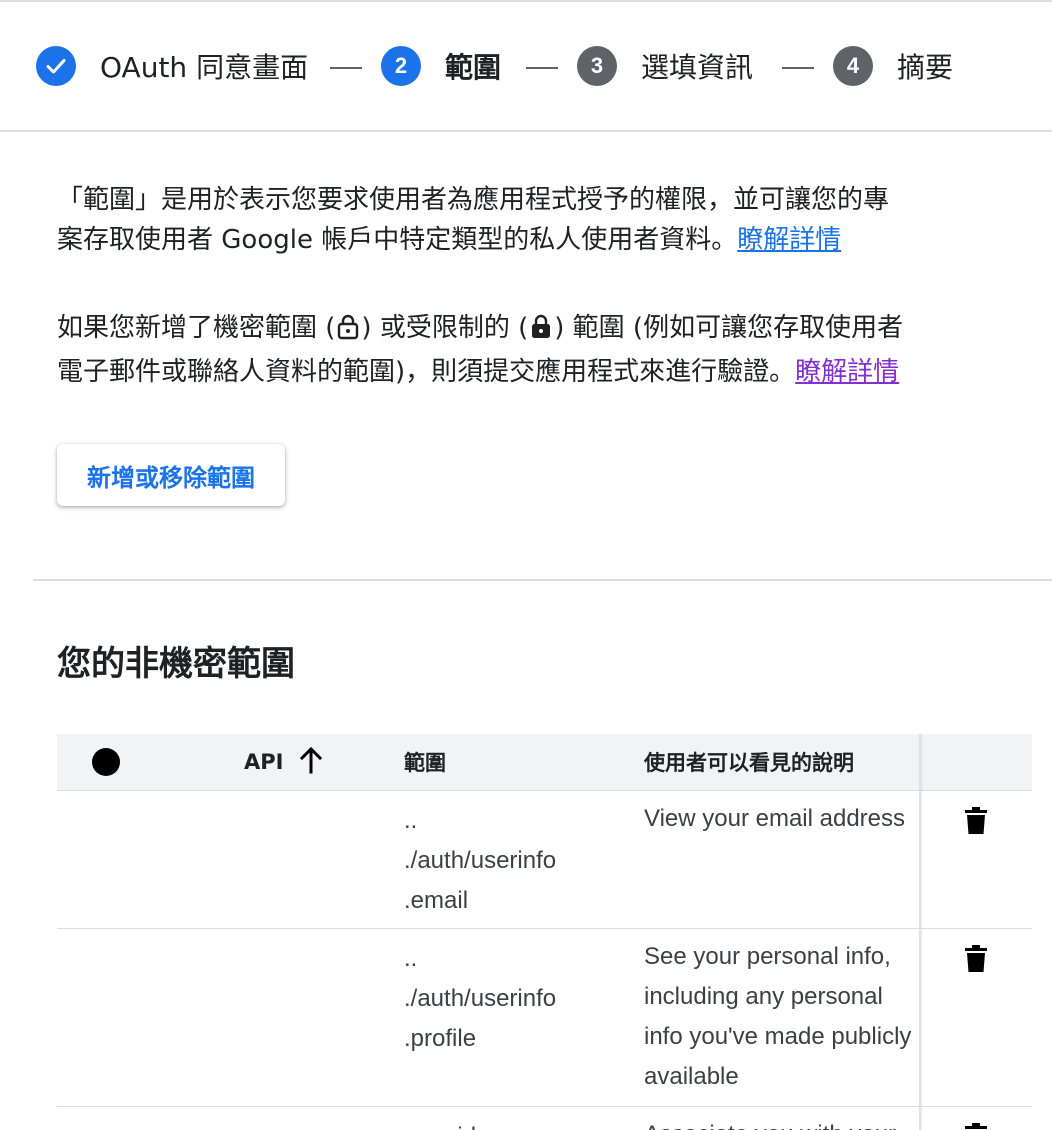  What do you see at coordinates (441, 66) in the screenshot?
I see `step-scopes: 2 範圍` at bounding box center [441, 66].